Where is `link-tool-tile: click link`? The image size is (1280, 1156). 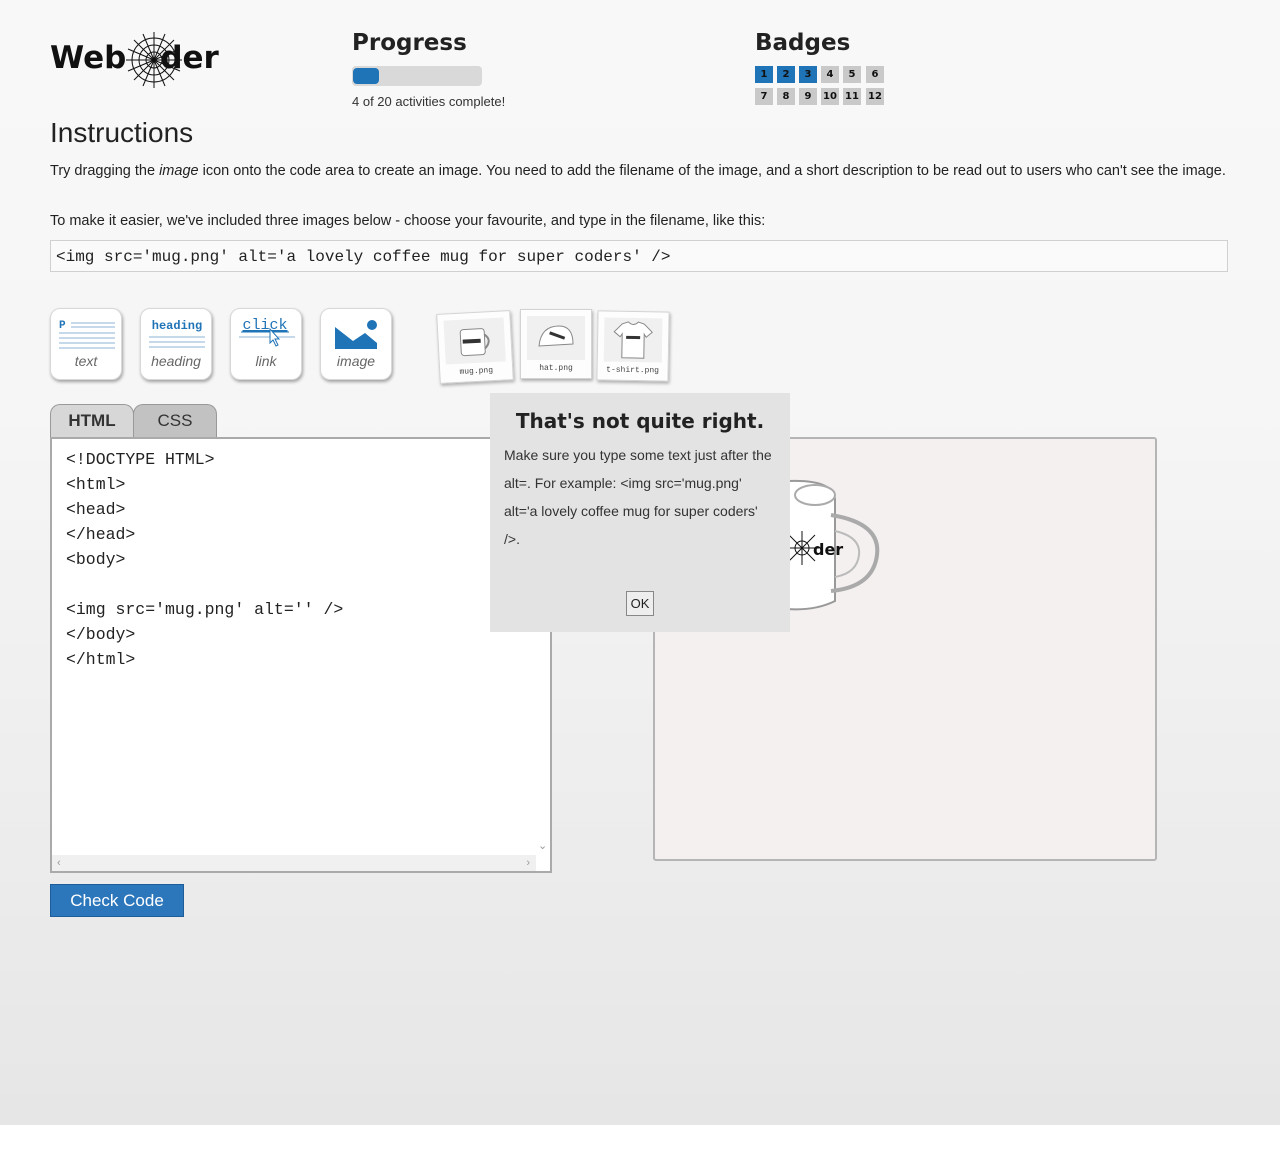
link-tool-tile: click link is located at coordinates (266, 344).